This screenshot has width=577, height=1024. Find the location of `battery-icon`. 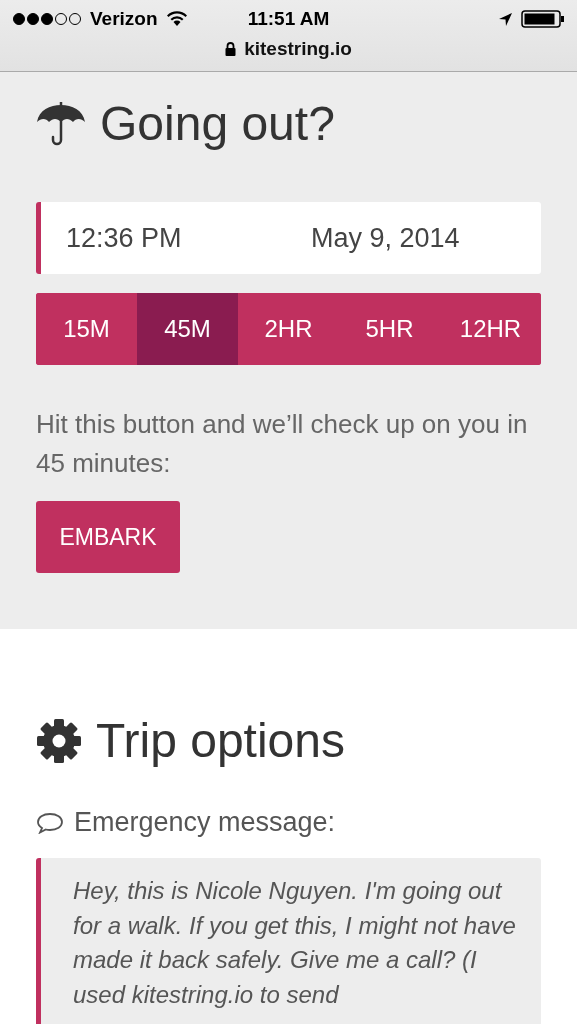

battery-icon is located at coordinates (543, 19).